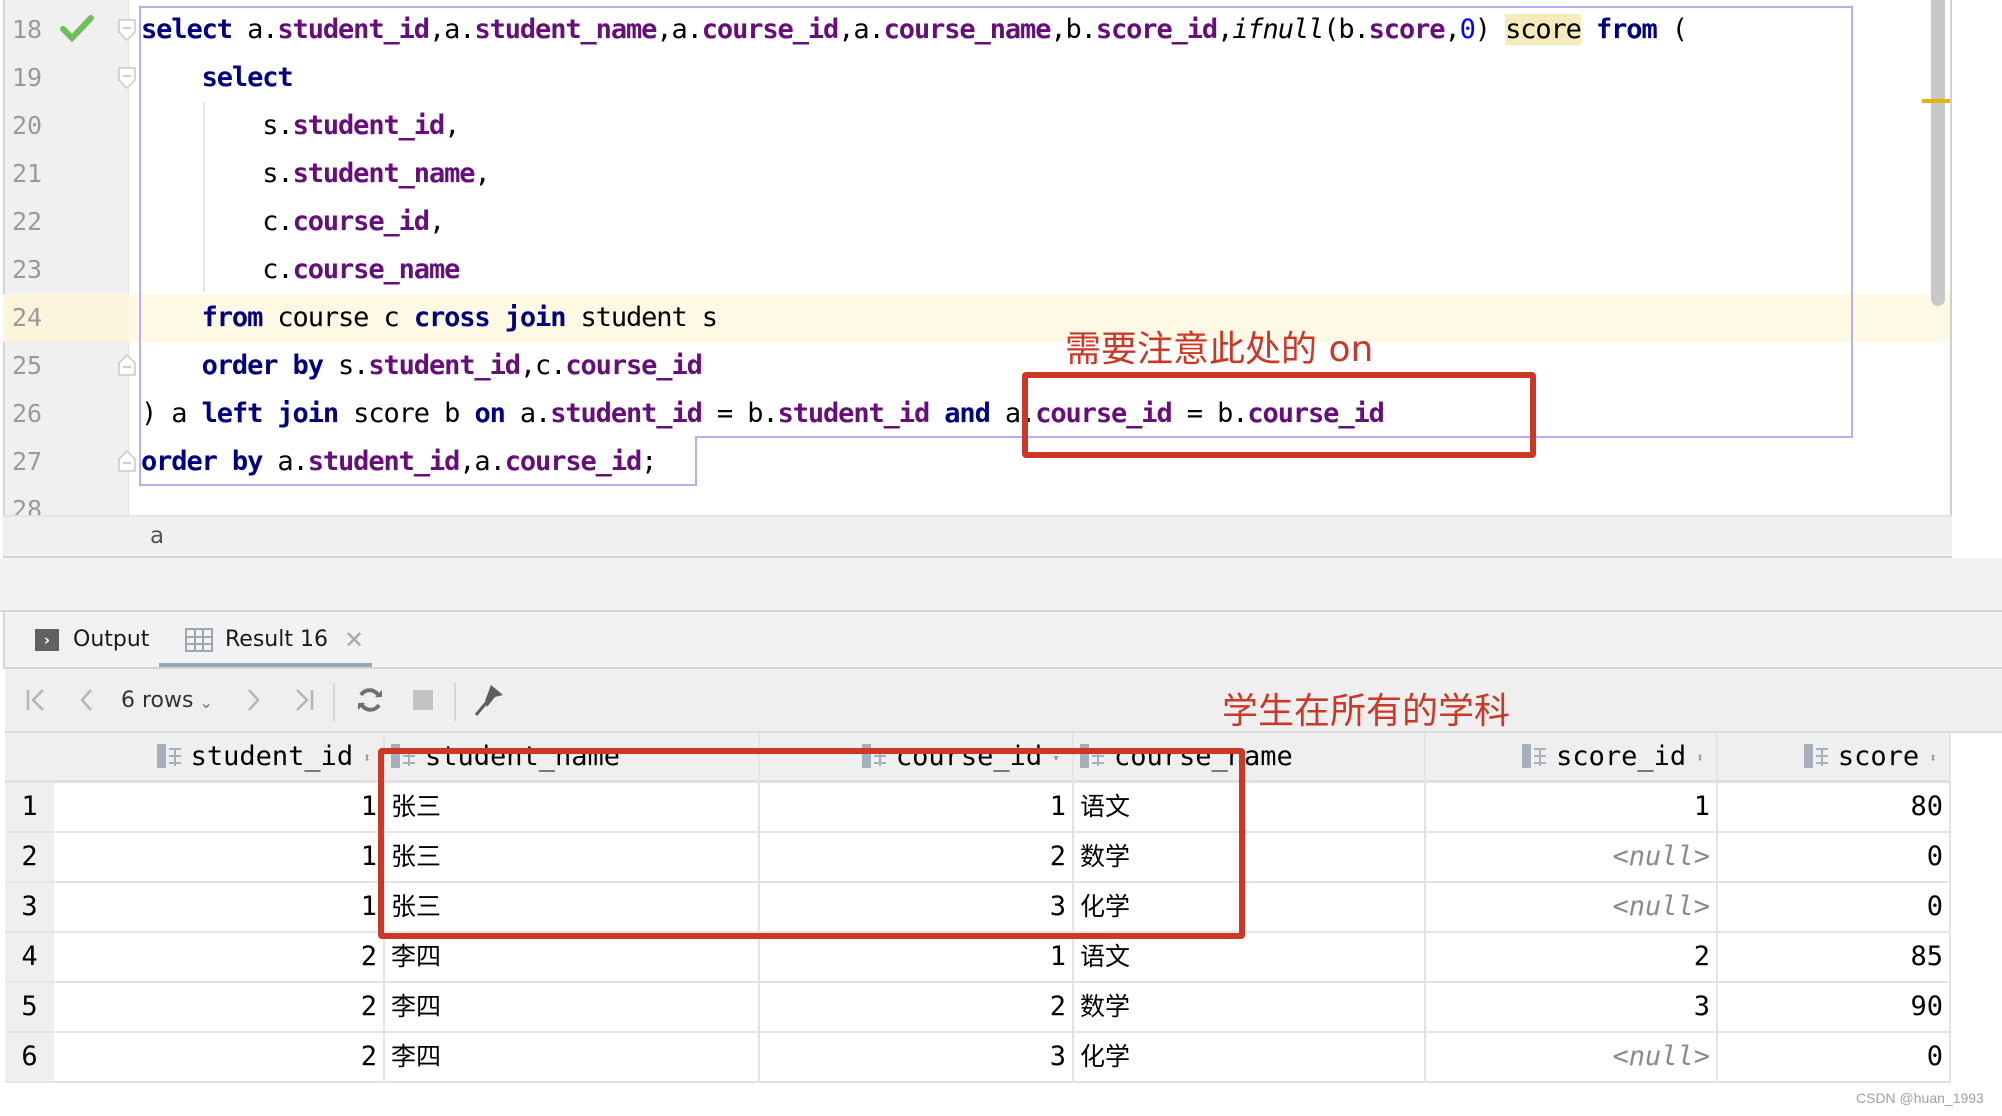 The width and height of the screenshot is (2002, 1116). I want to click on cell-score: 85, so click(1834, 958).